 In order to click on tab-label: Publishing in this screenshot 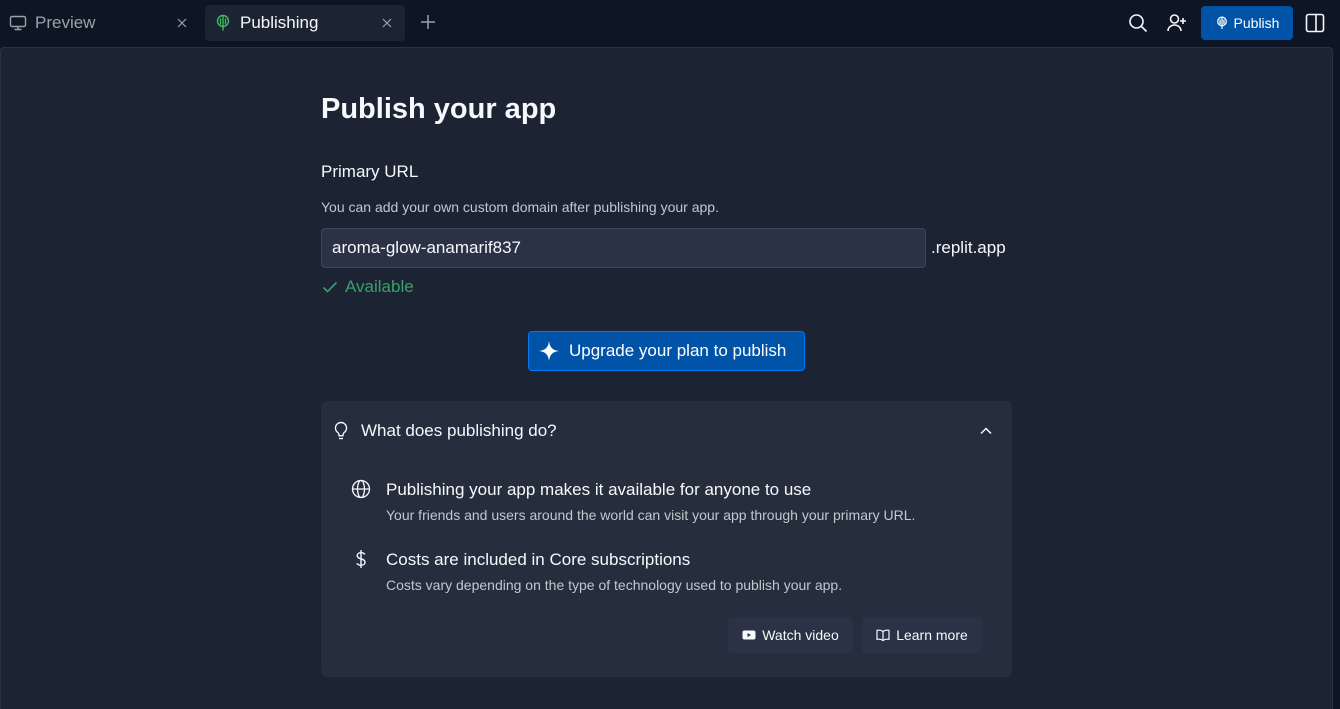, I will do `click(279, 22)`.